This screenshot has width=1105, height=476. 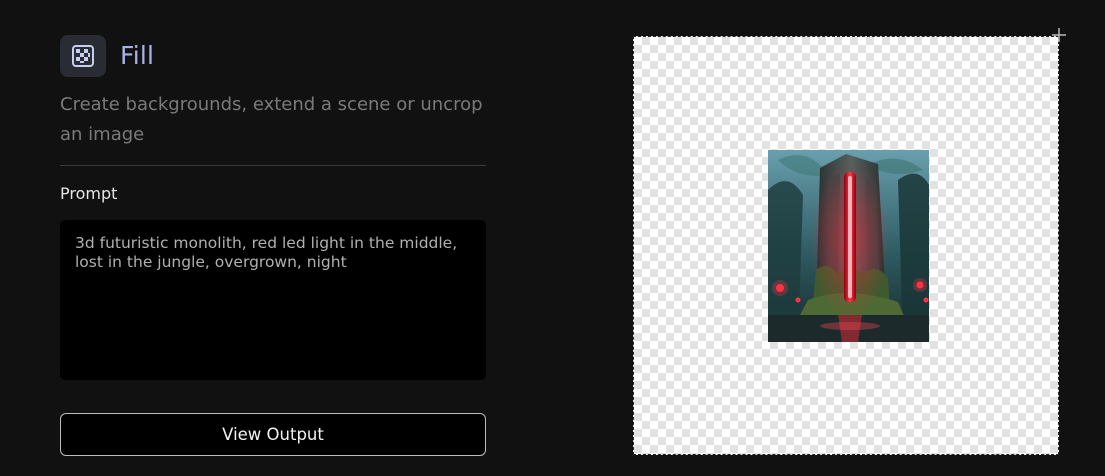 What do you see at coordinates (1059, 35) in the screenshot?
I see `resize-handle-icon` at bounding box center [1059, 35].